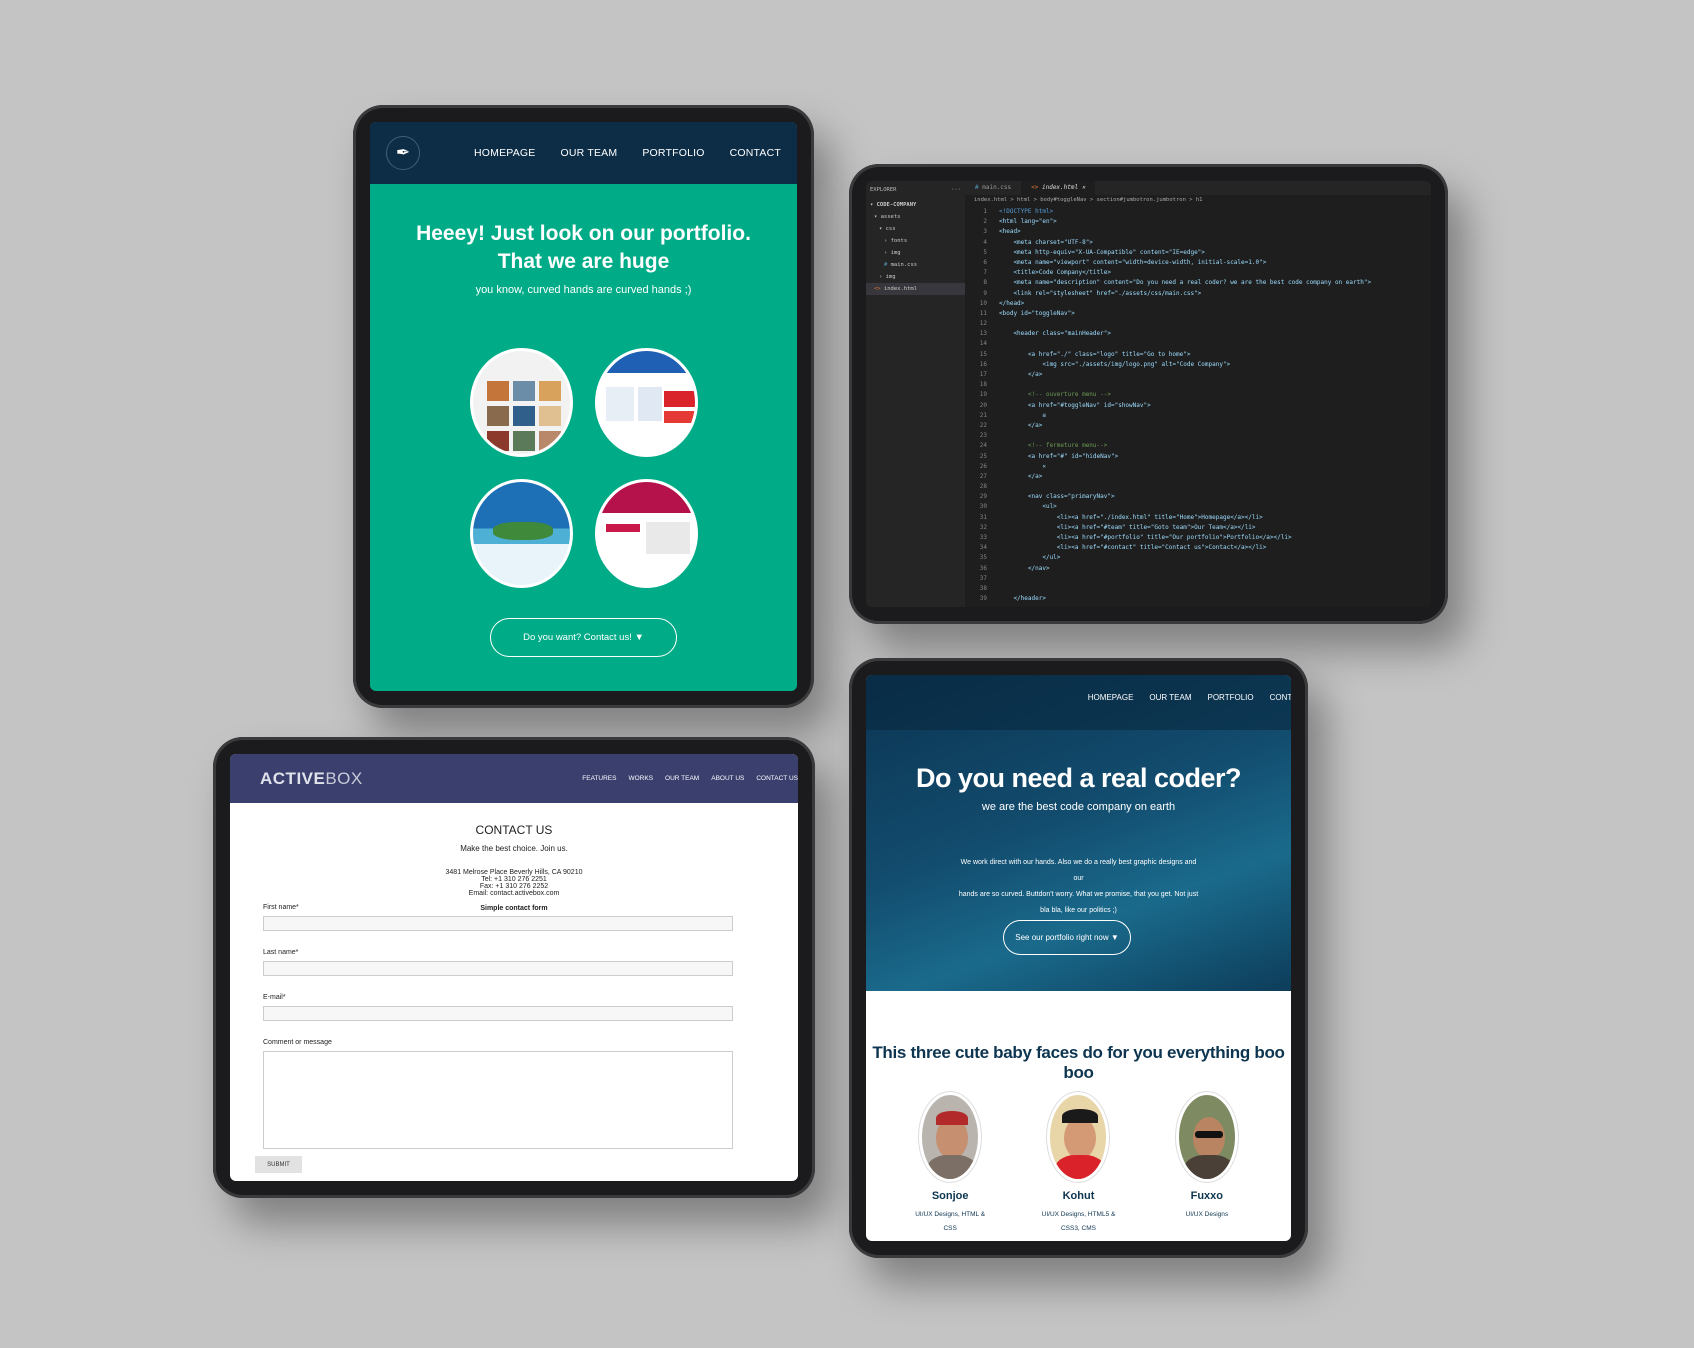  What do you see at coordinates (1198, 467) in the screenshot?
I see `code-line: 26 ✕` at bounding box center [1198, 467].